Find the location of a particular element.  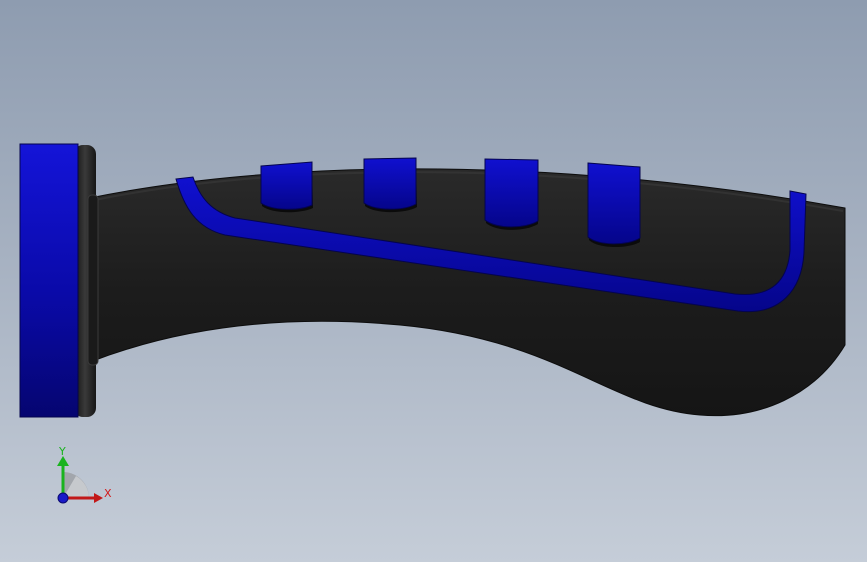

endcap is located at coordinates (49, 280).